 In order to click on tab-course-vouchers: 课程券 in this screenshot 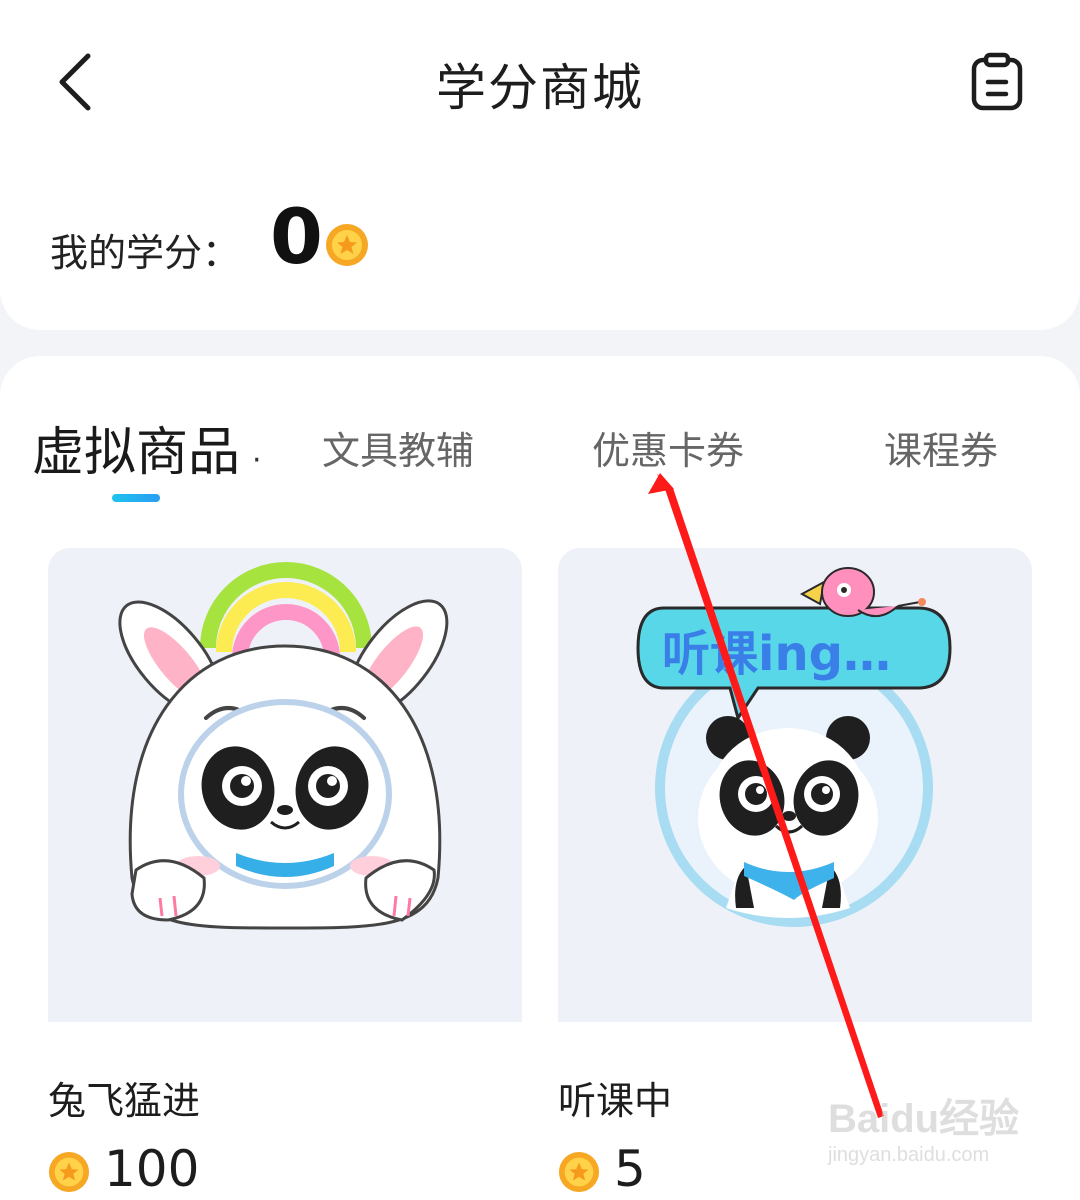, I will do `click(941, 447)`.